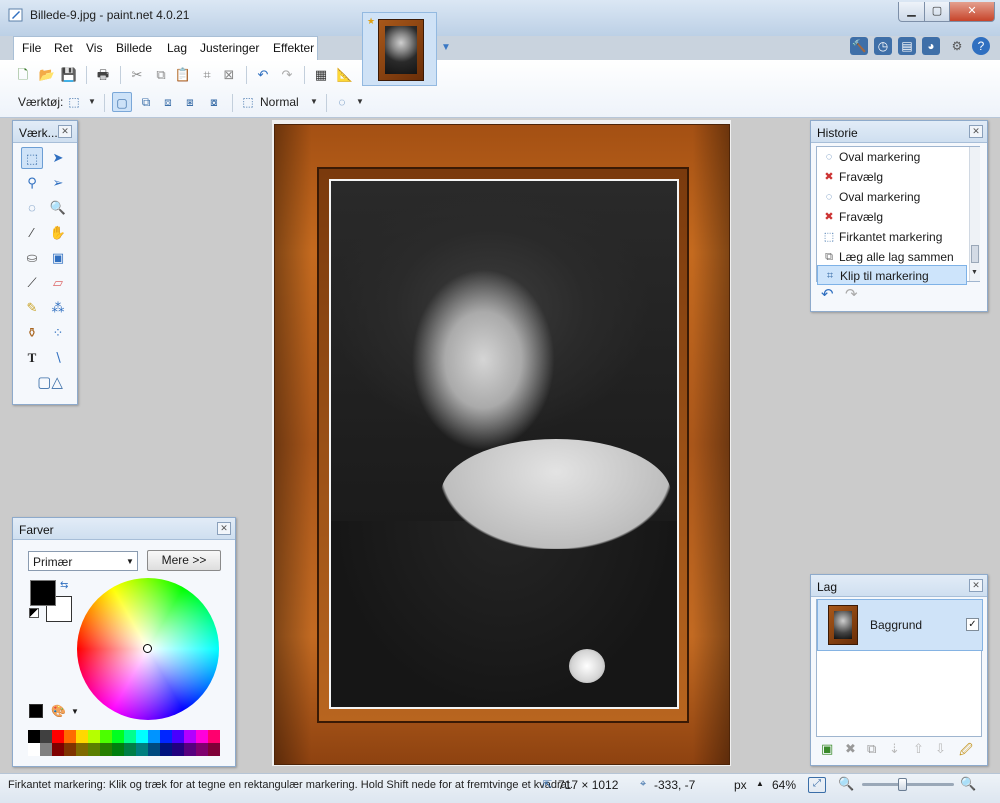 The width and height of the screenshot is (1000, 803). I want to click on pencil-tool-icon: ✎, so click(32, 308).